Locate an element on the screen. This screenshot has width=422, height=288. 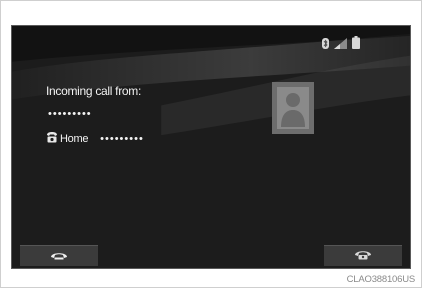
home-number-row: Home ••••••••• is located at coordinates (95, 139).